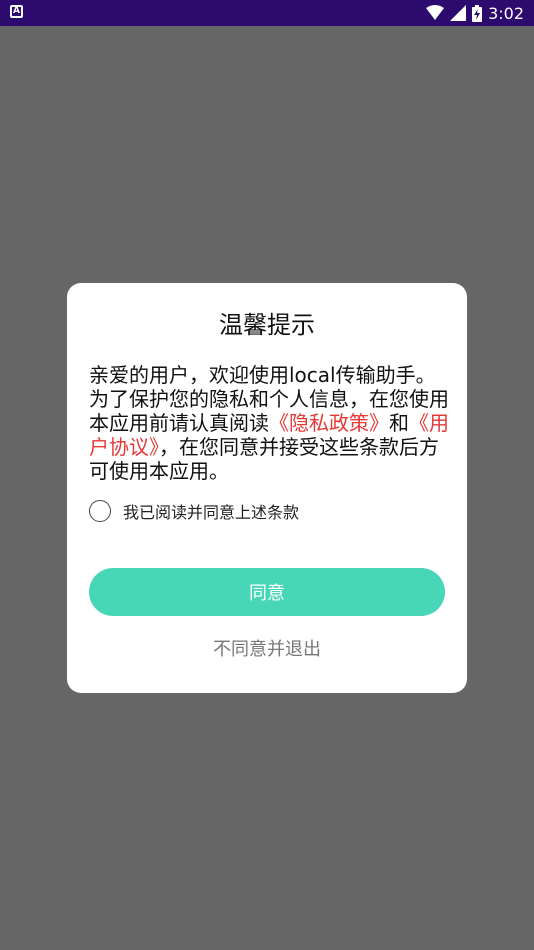 The height and width of the screenshot is (950, 534). Describe the element at coordinates (458, 13) in the screenshot. I see `signal-icon` at that location.